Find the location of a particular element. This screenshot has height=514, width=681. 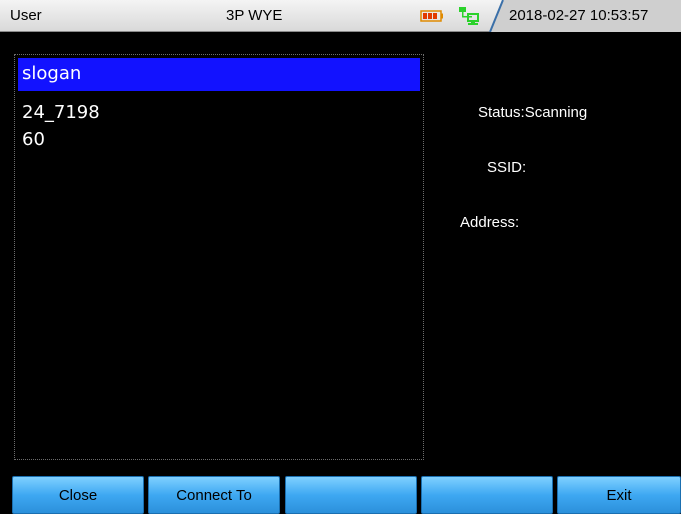

datetime-label: 2018-02-27 10:53:57 is located at coordinates (579, 15).